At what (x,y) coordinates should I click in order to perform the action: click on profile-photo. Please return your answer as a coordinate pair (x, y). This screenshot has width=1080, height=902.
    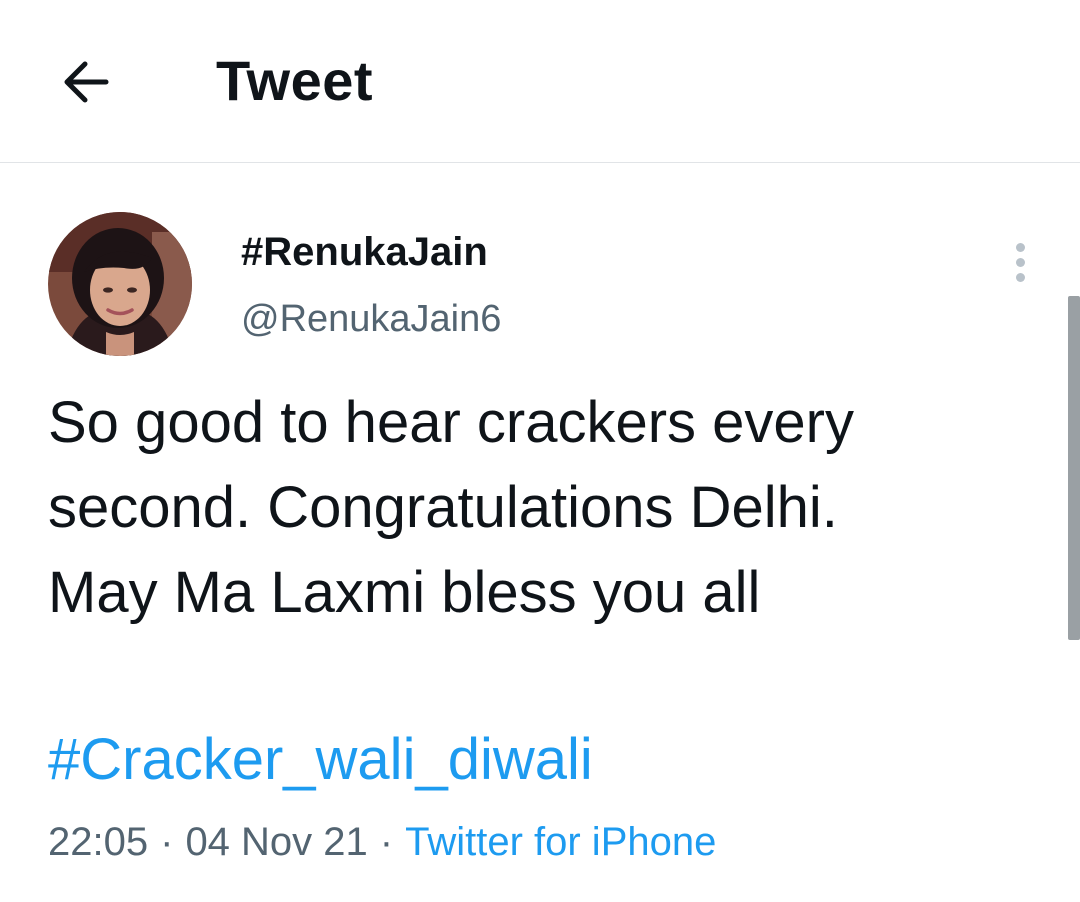
    Looking at the image, I should click on (120, 284).